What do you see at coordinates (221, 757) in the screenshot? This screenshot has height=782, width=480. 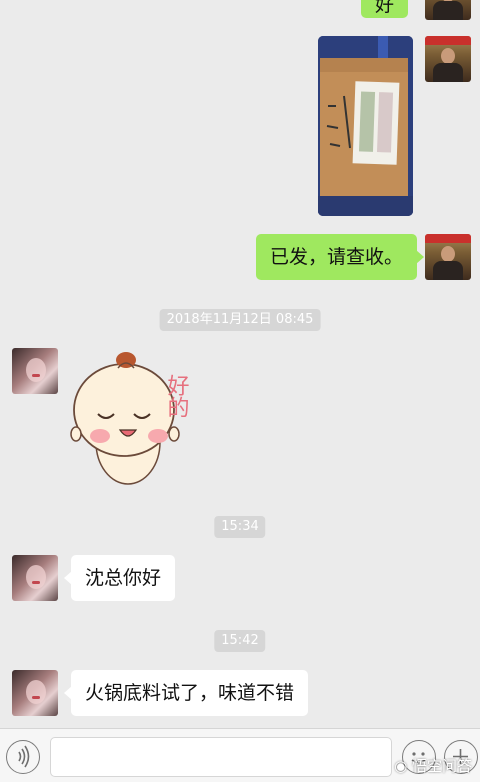 I see `message-input` at bounding box center [221, 757].